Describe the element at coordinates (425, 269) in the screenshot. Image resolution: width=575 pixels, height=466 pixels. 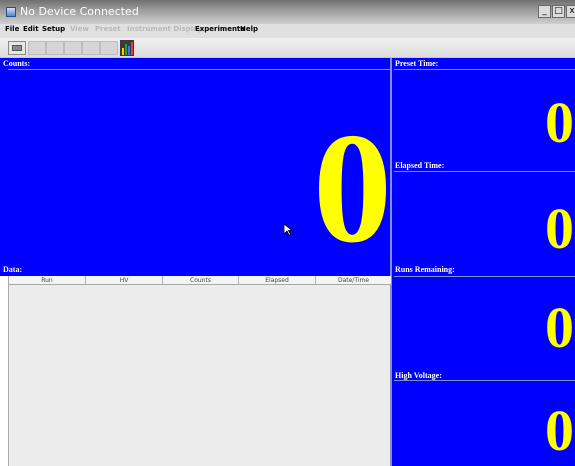
I see `runs-remaining-header: Runs Remaining:` at that location.